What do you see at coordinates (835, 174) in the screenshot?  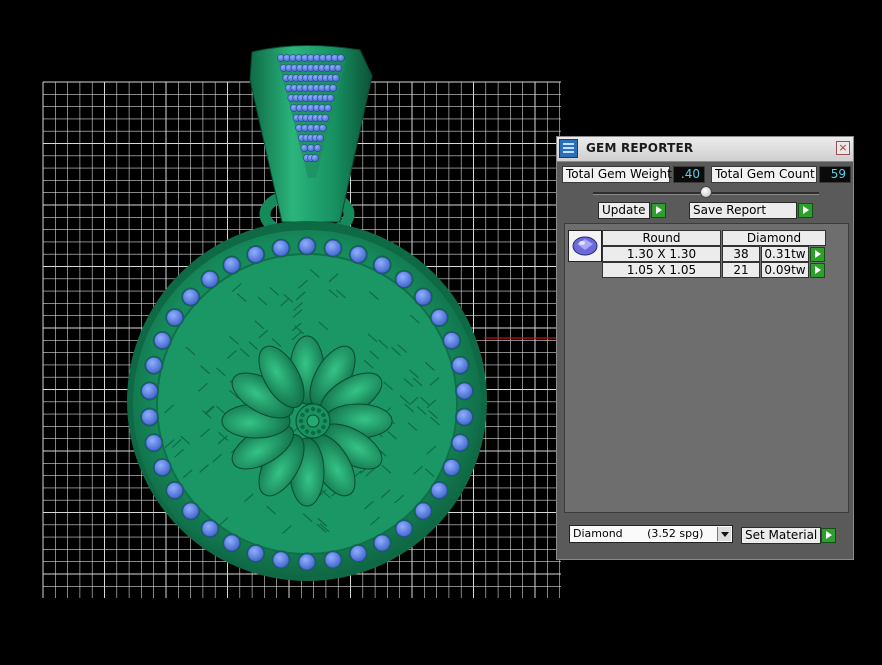 I see `total-gem-count-value: 59` at bounding box center [835, 174].